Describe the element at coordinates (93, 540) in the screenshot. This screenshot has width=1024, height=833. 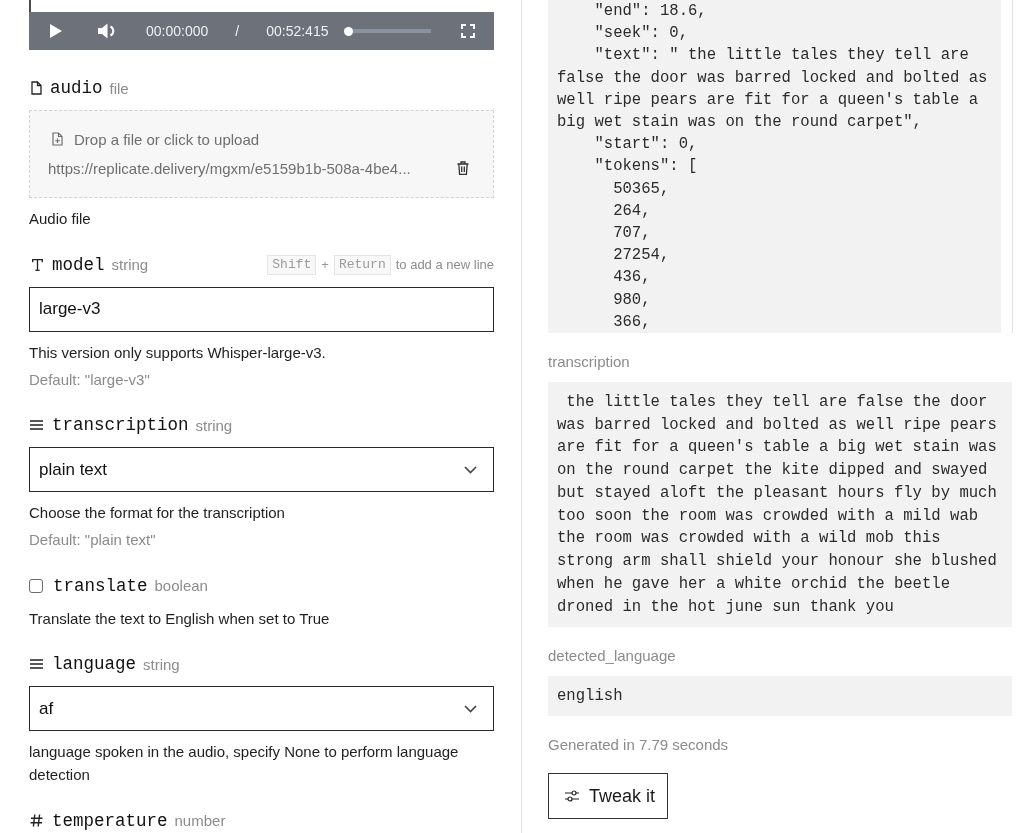
I see `default-value: Default: "plain text"` at that location.